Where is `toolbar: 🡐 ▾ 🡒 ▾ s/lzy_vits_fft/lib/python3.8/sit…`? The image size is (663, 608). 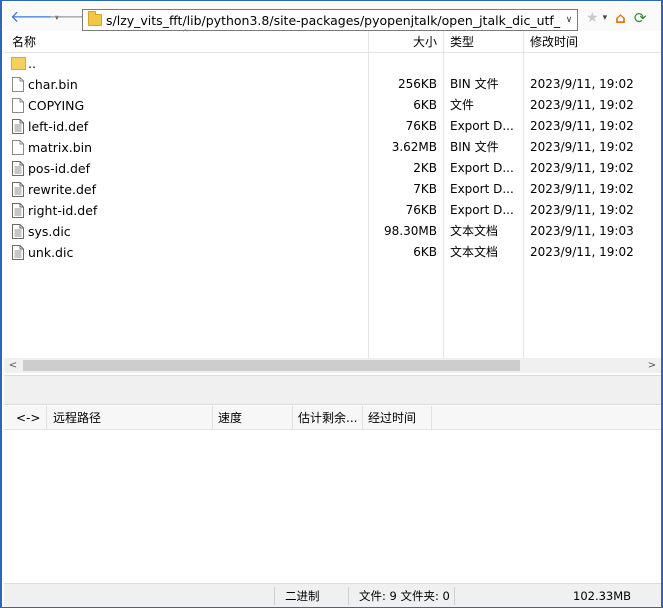 toolbar: 🡐 ▾ 🡒 ▾ s/lzy_vits_fft/lib/python3.8/sit… is located at coordinates (332, 17).